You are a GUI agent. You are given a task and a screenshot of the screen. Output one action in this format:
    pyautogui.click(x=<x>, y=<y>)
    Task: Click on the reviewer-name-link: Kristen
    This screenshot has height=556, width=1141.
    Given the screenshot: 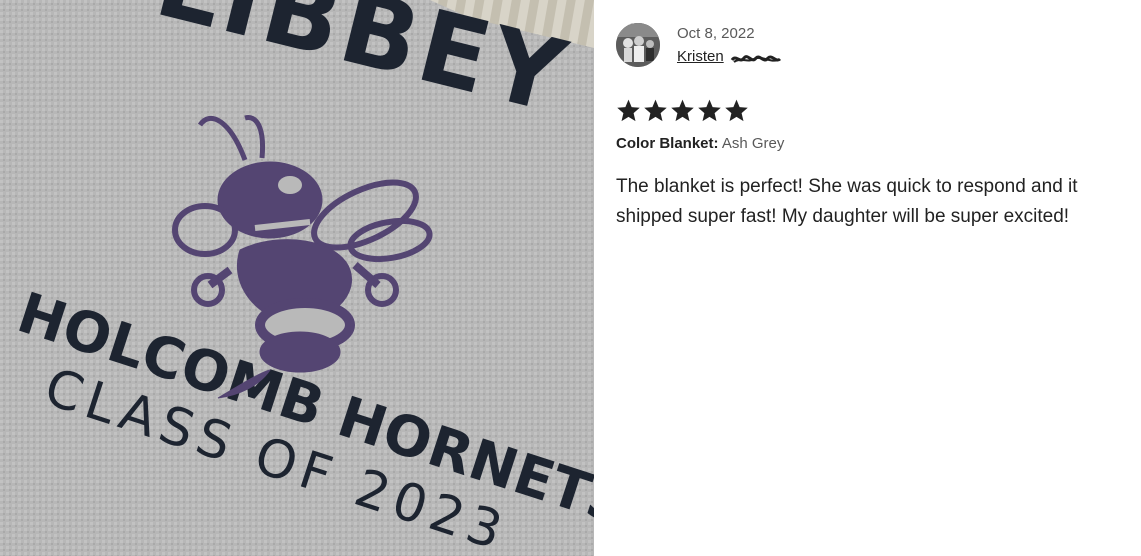 What is the action you would take?
    pyautogui.click(x=700, y=56)
    